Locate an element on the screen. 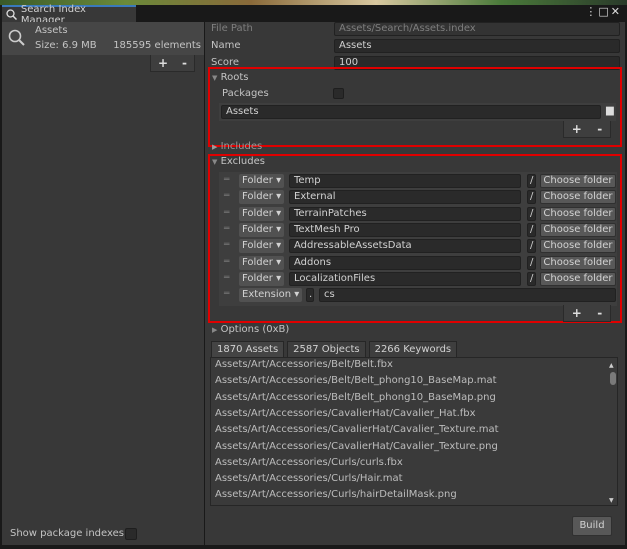 This screenshot has height=549, width=627. file-path-label: File Path is located at coordinates (232, 28).